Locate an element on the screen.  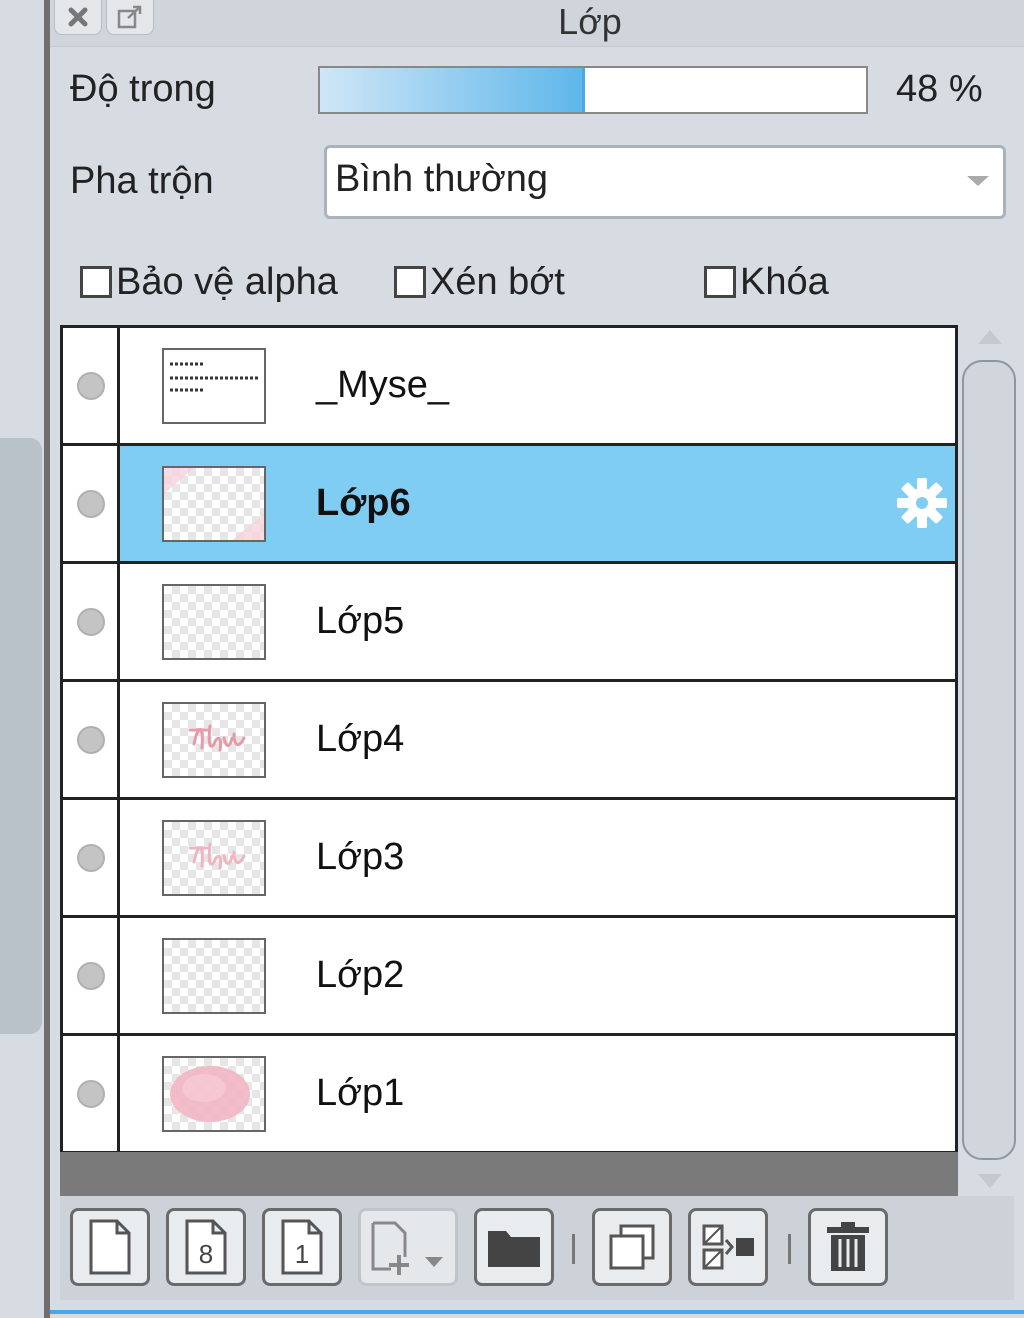
clipping-checkbox: Xén bớt is located at coordinates (479, 281).